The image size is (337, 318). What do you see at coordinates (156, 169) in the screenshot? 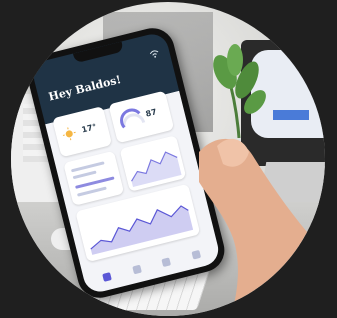
I see `sparkline-graphic` at bounding box center [156, 169].